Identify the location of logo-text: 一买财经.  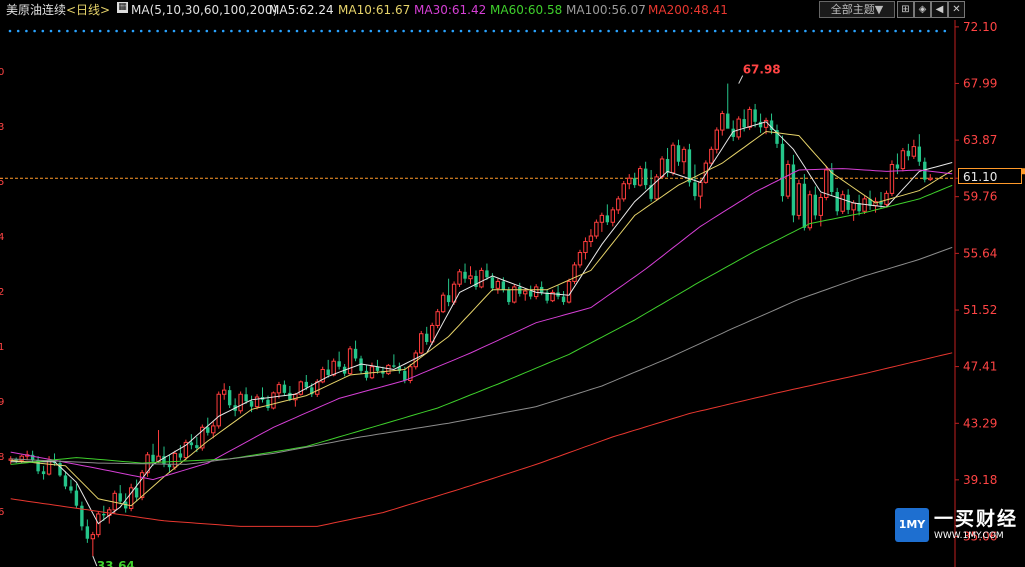
(976, 519).